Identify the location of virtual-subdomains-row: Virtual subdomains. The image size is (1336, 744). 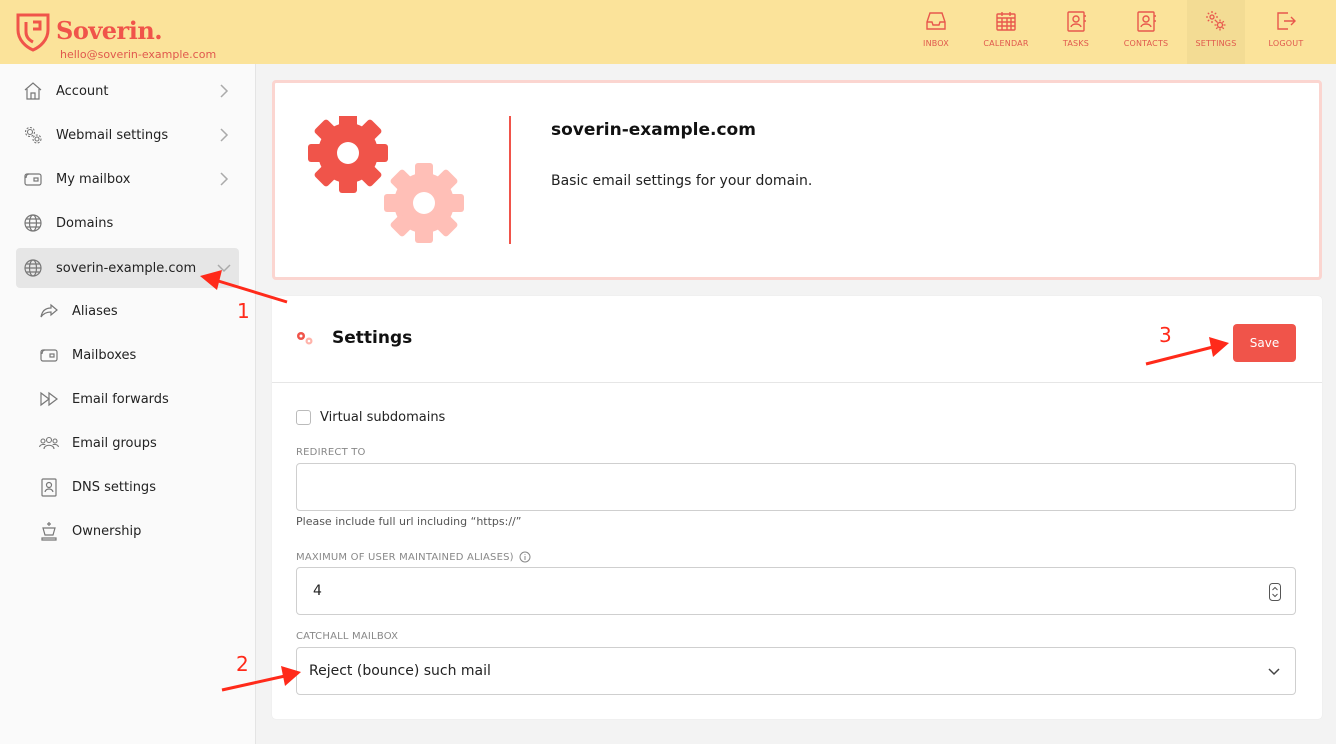
(370, 417).